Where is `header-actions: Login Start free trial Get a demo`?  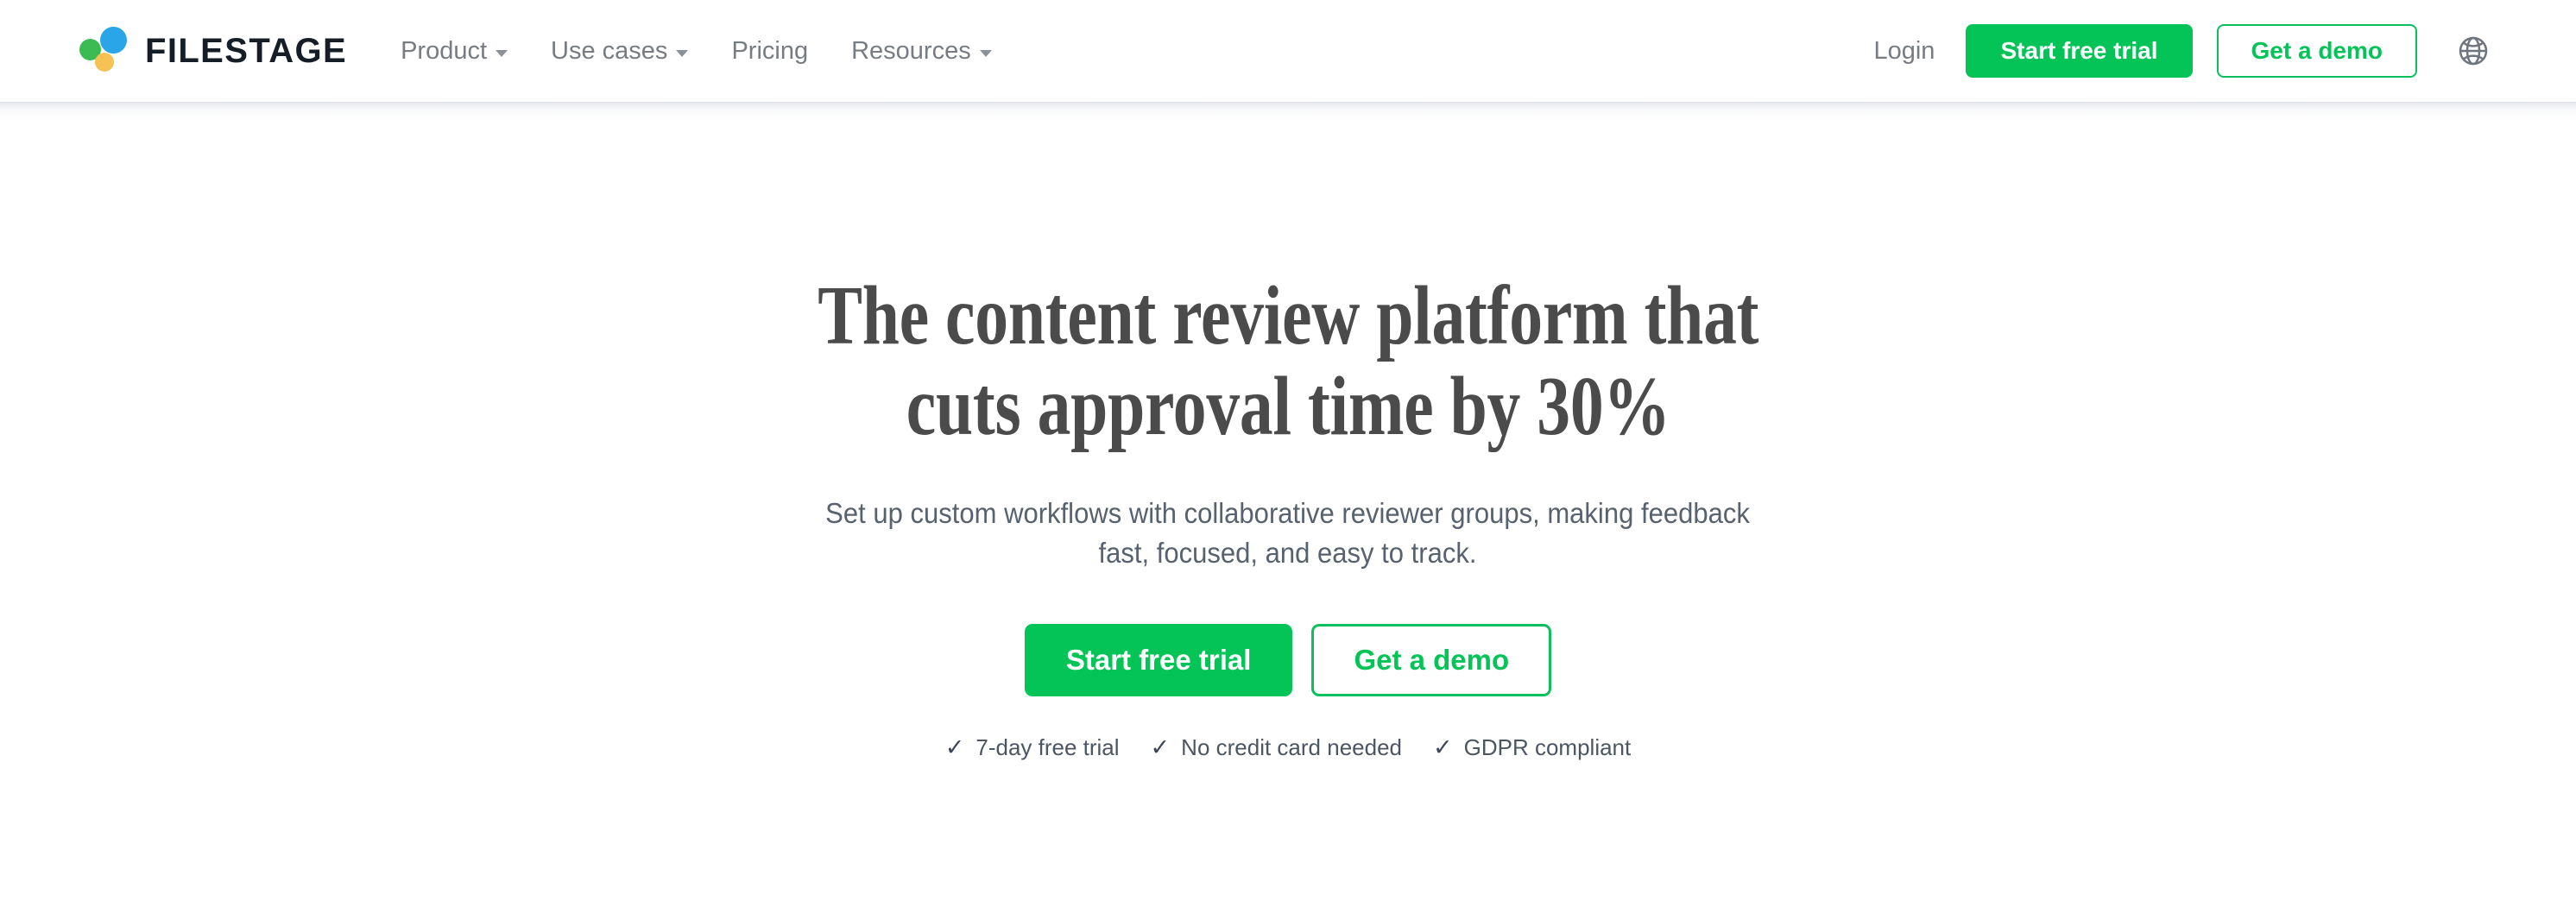
header-actions: Login Start free trial Get a demo is located at coordinates (2181, 51).